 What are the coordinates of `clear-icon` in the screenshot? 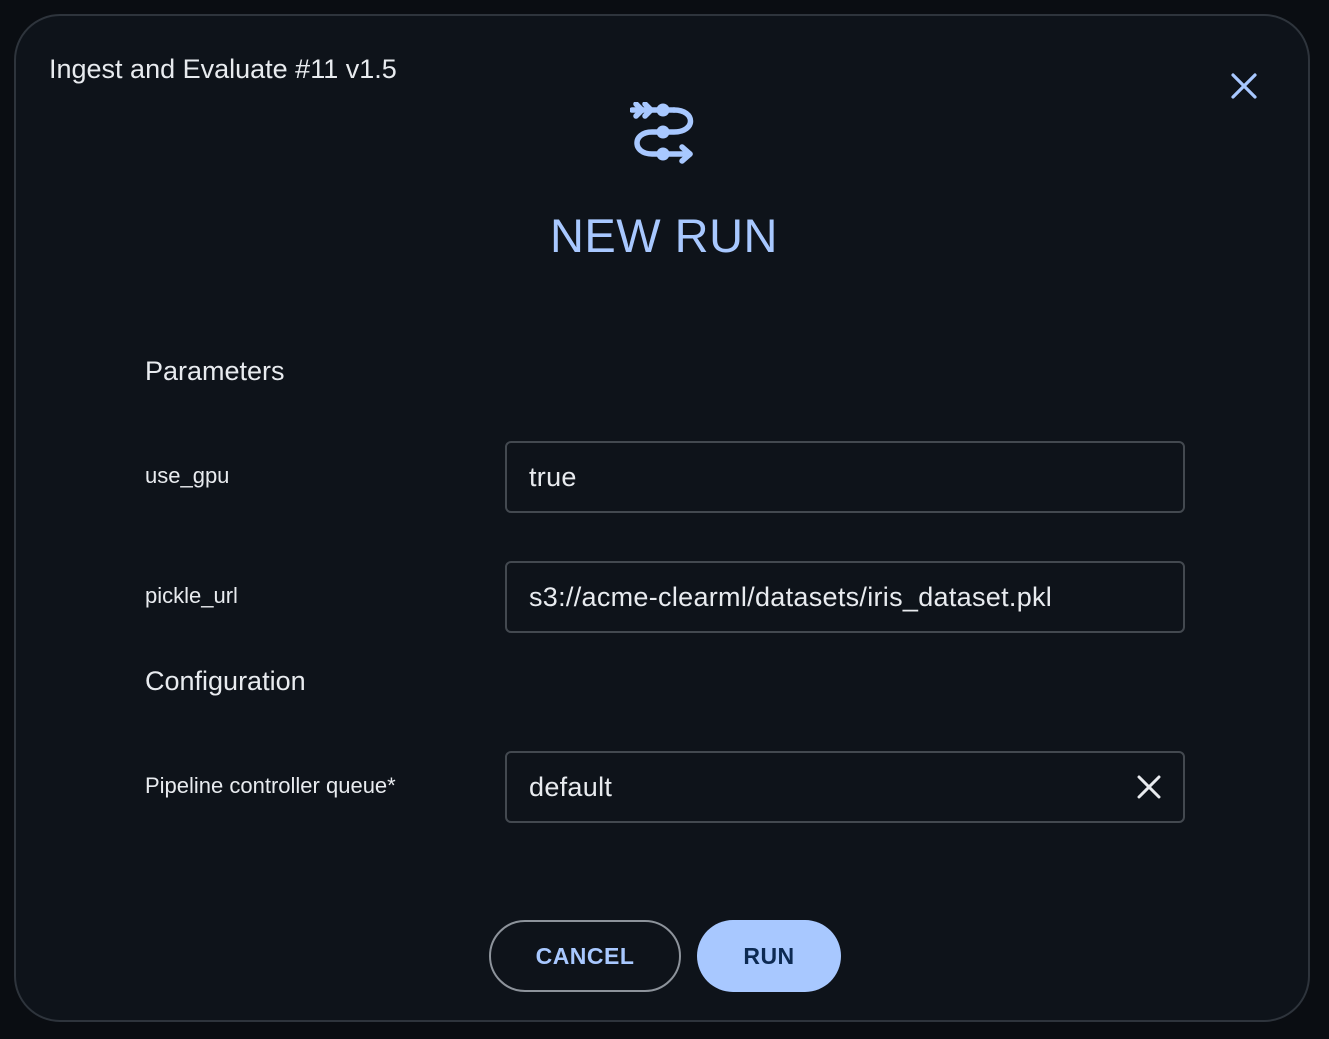 It's located at (1149, 787).